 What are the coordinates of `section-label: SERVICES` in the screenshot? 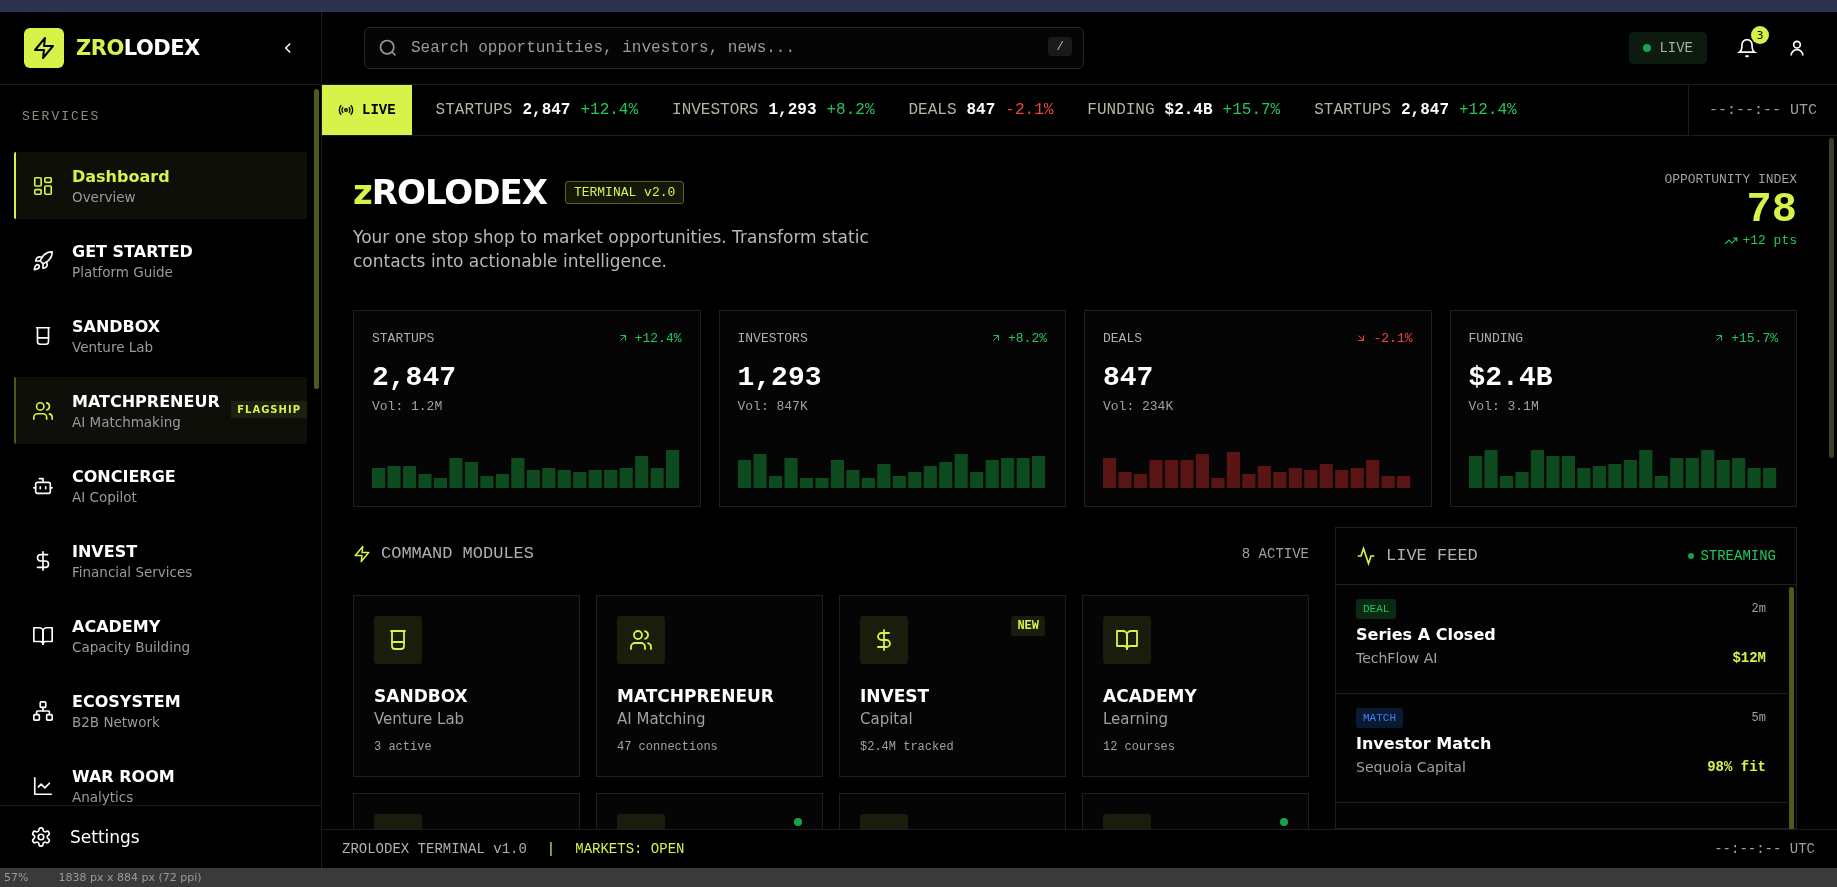 It's located at (61, 117).